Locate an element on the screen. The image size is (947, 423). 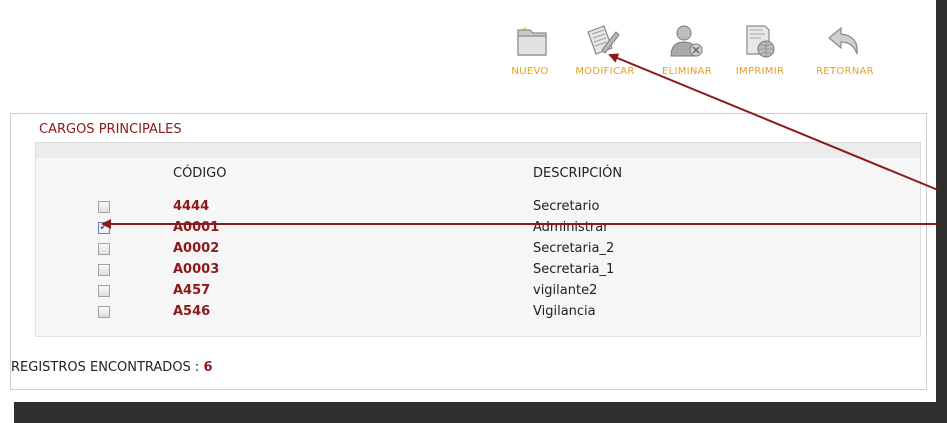
records-found-label: REGISTROS ENCONTRADOS : is located at coordinates (107, 367).